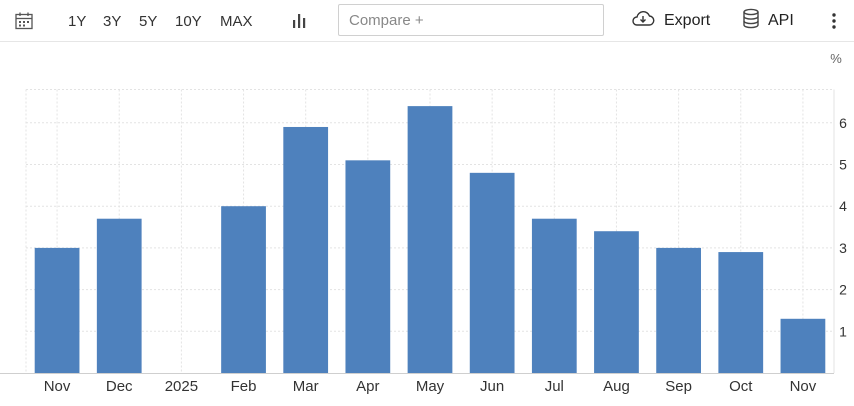  Describe the element at coordinates (471, 20) in the screenshot. I see `compare-input` at that location.